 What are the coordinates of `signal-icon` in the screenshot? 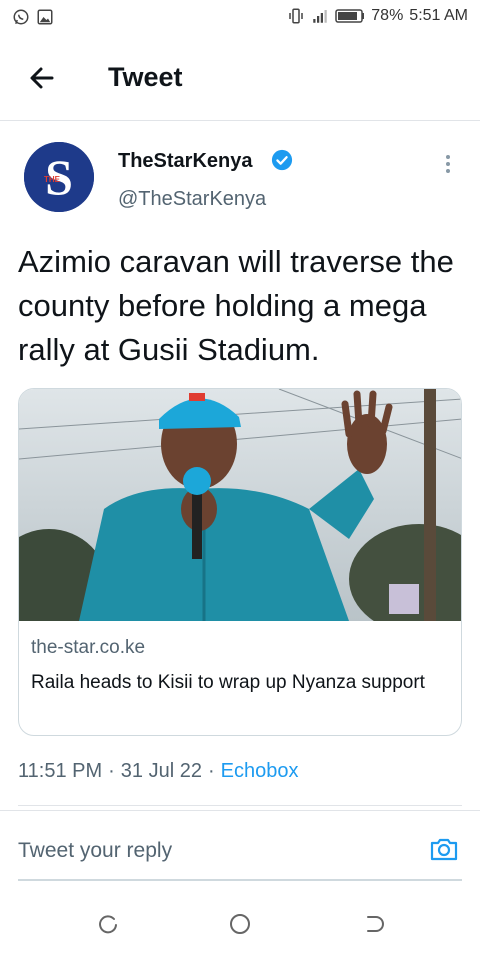 It's located at (320, 16).